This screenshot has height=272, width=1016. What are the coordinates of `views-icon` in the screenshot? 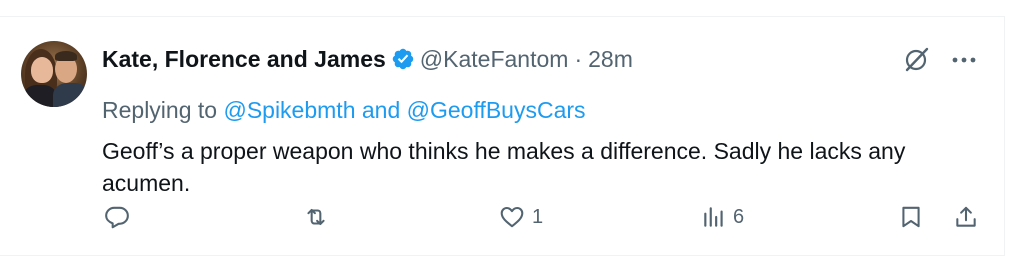 It's located at (713, 217).